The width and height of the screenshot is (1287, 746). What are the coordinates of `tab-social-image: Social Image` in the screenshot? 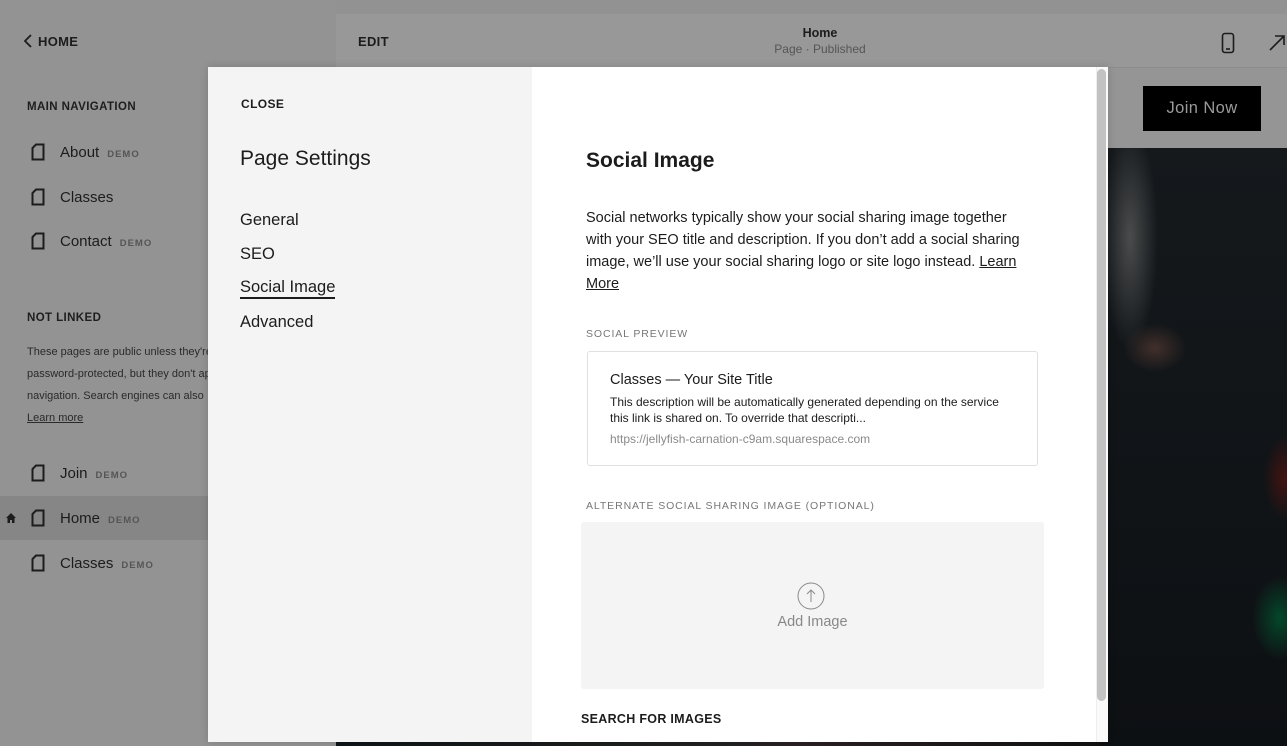 It's located at (288, 288).